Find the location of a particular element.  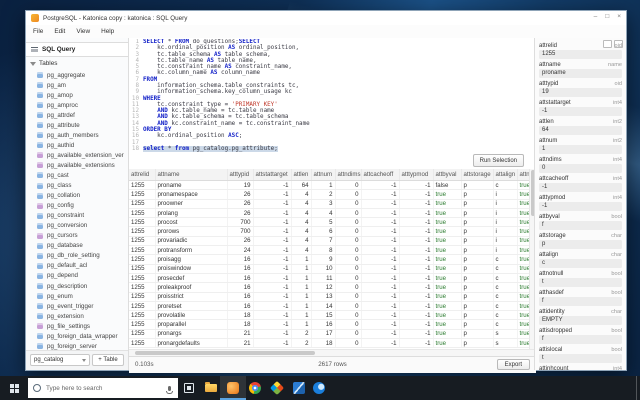

table-name-label: pg_attrdef is located at coordinates (61, 115).